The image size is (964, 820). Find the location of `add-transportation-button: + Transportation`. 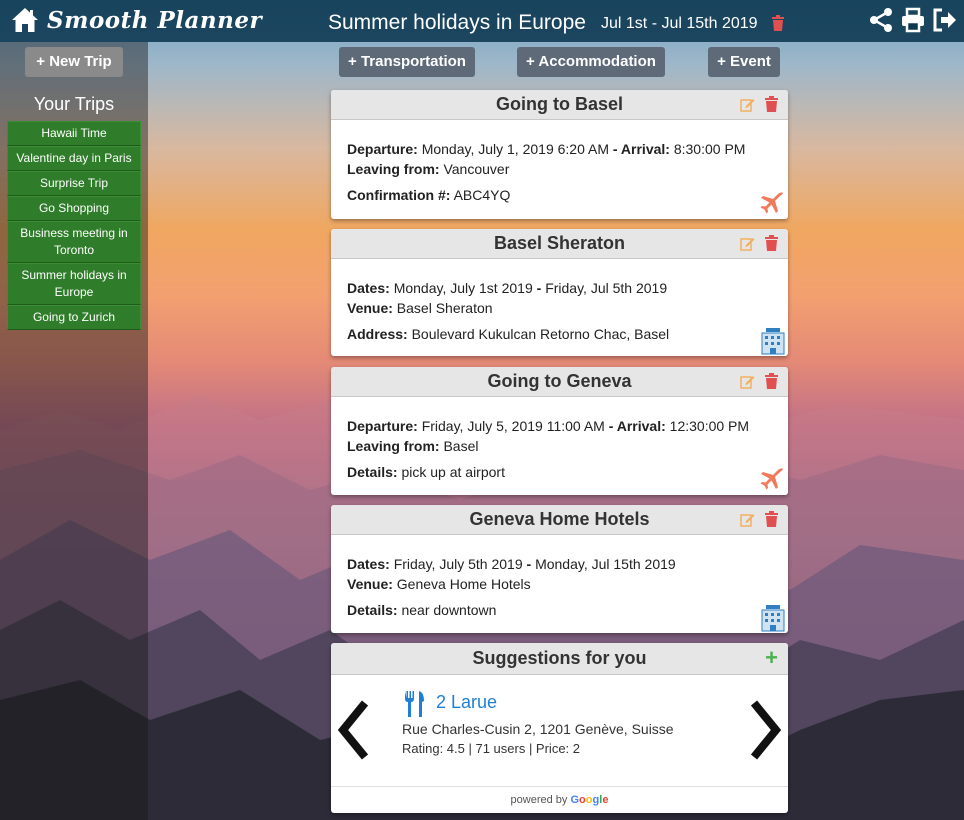

add-transportation-button: + Transportation is located at coordinates (407, 62).